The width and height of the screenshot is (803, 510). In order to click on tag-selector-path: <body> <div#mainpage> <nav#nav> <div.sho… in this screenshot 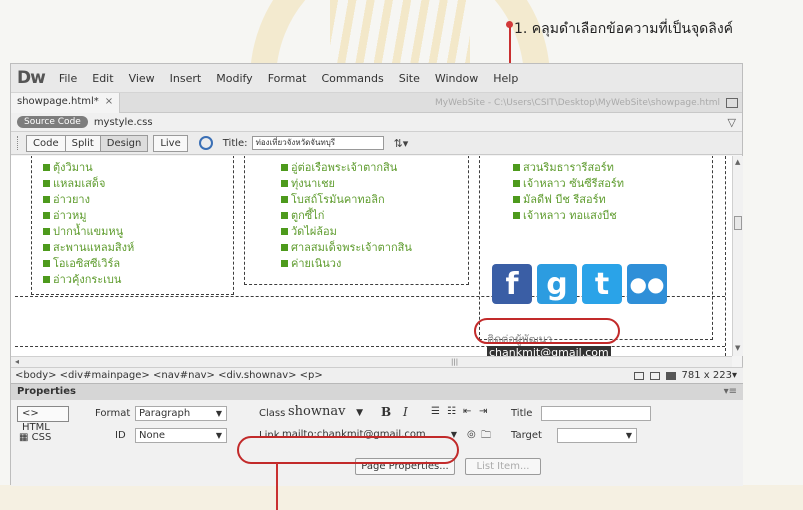, I will do `click(169, 375)`.